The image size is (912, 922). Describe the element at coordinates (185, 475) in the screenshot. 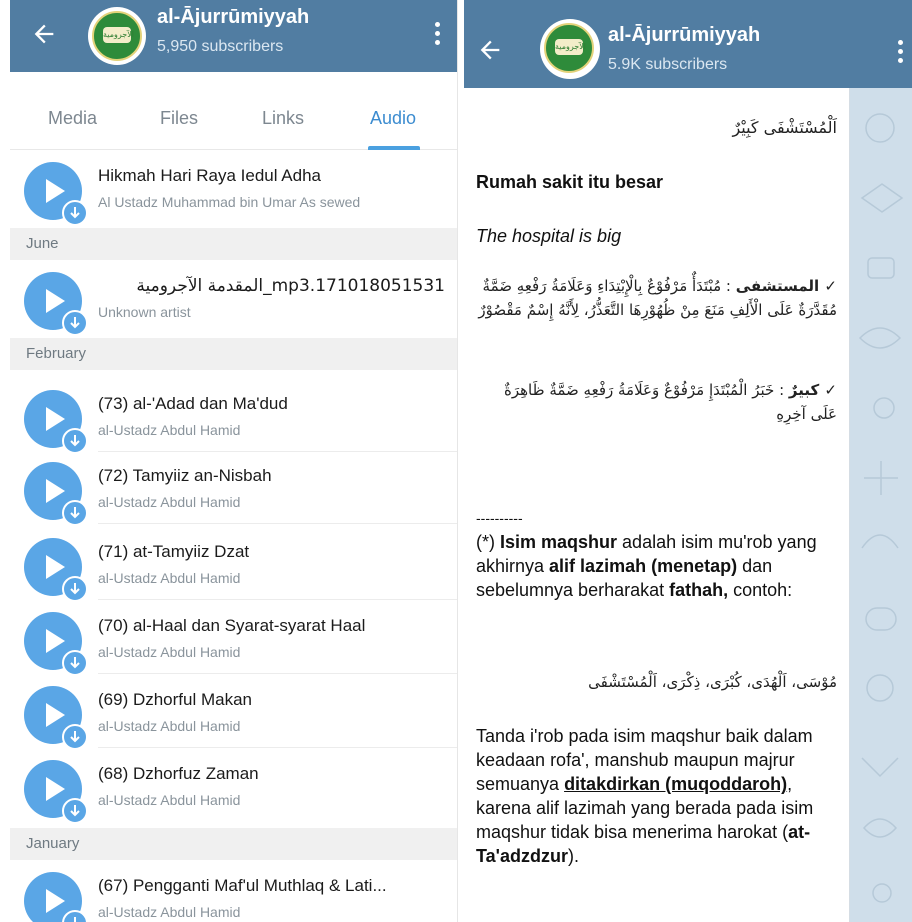

I see `audio-title: (72) Tamyiiz an-Nisbah` at that location.